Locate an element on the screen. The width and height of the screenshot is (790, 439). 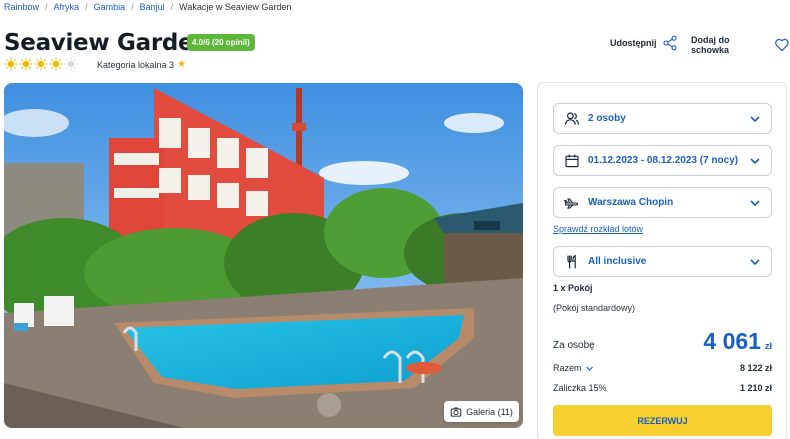
camera-icon is located at coordinates (456, 411).